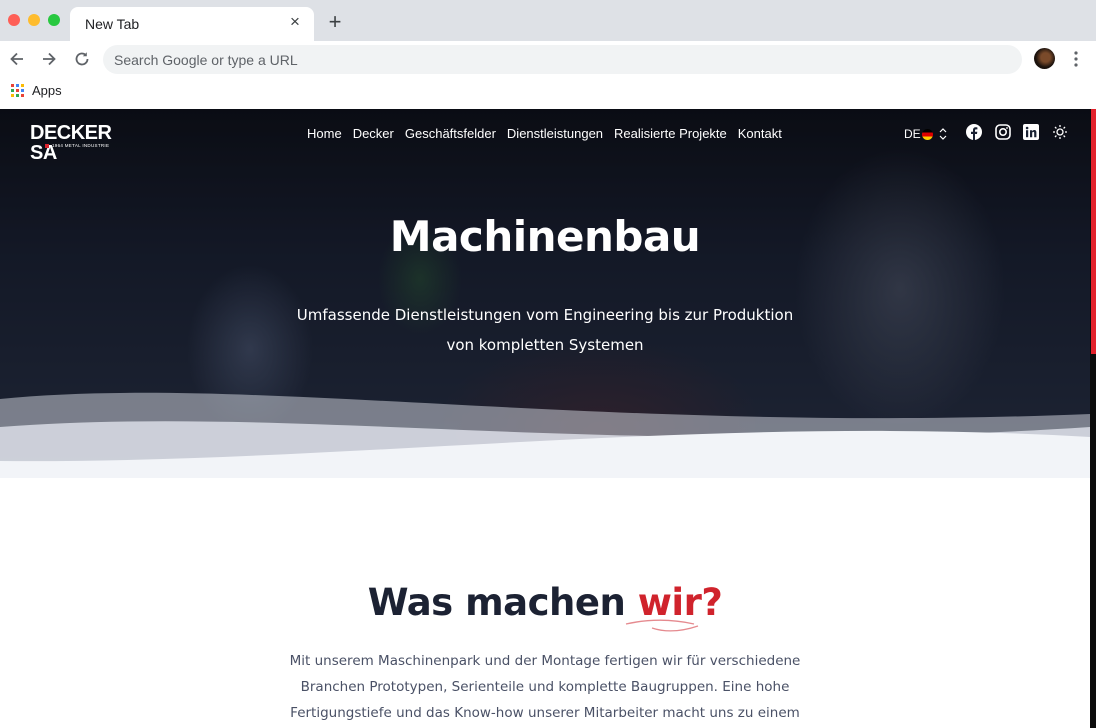  What do you see at coordinates (17, 59) in the screenshot?
I see `back-arrow-icon` at bounding box center [17, 59].